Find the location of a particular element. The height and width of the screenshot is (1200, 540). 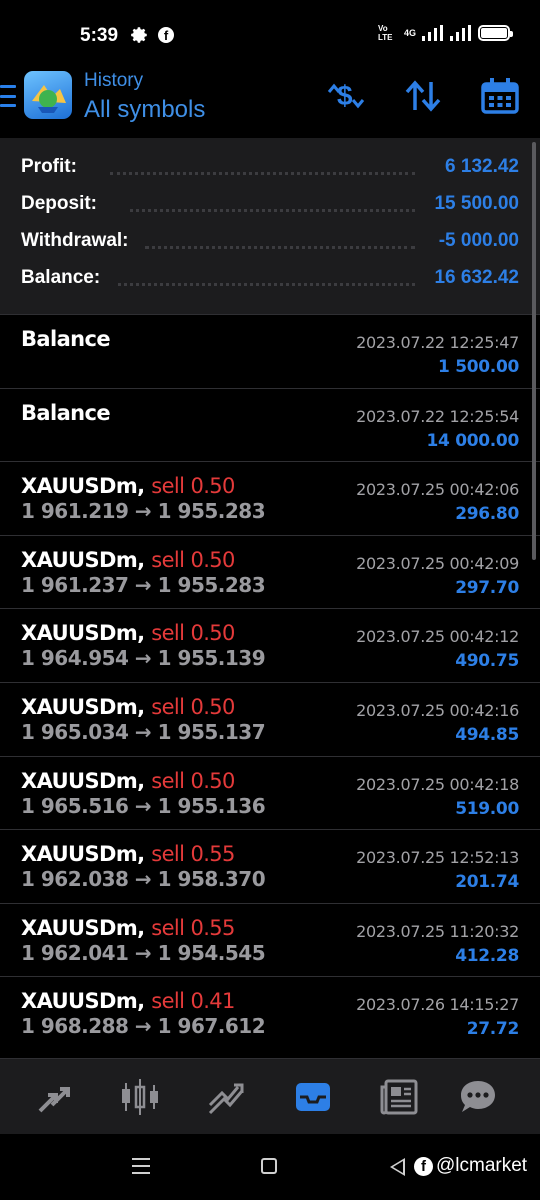

deal-amount: 490.75 is located at coordinates (487, 661).